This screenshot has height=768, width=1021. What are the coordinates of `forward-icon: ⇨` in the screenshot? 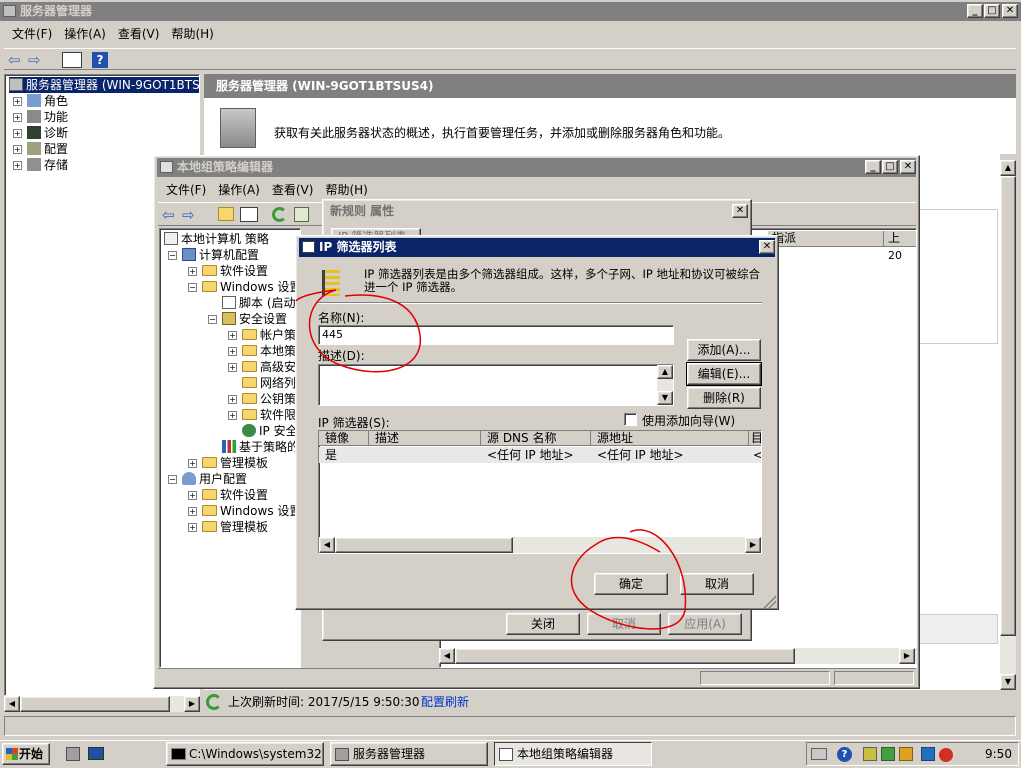 It's located at (34, 60).